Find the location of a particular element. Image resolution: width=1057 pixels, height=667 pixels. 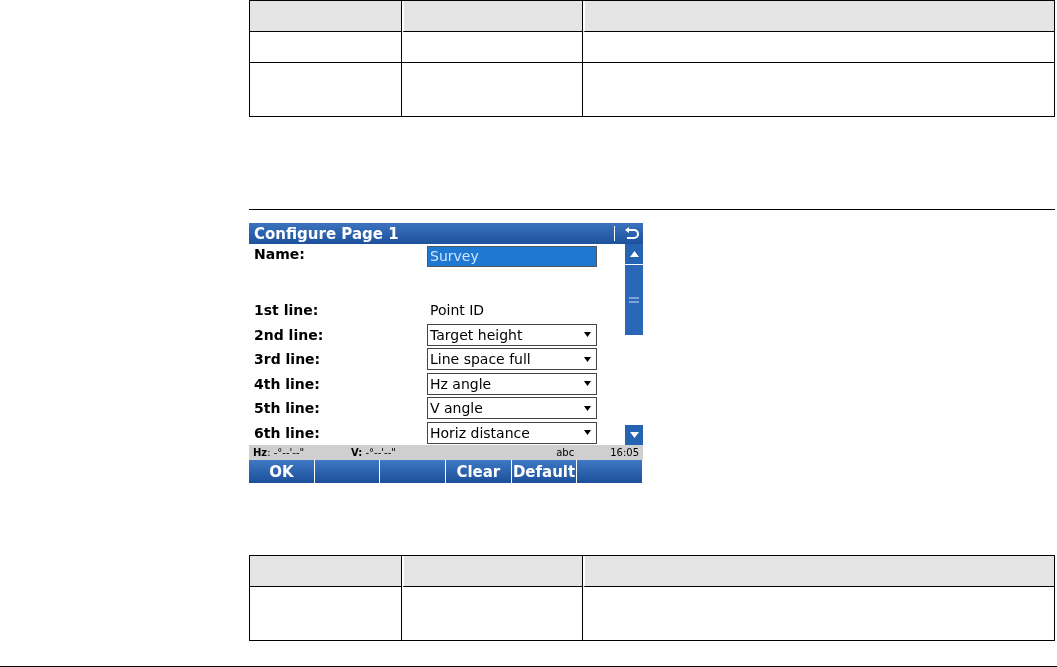

field-label: 2nd line: is located at coordinates (289, 334).